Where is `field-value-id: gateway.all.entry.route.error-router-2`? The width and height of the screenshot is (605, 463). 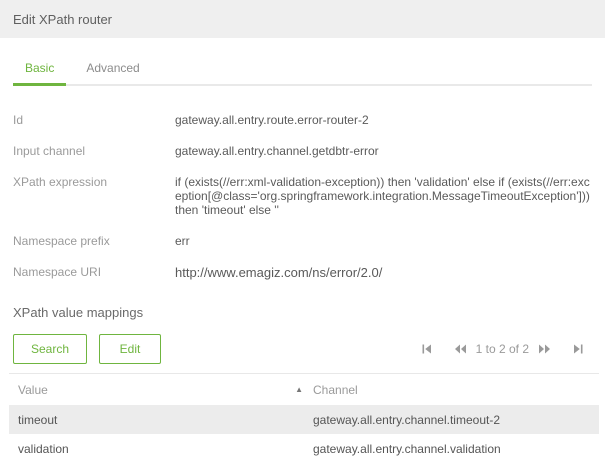 field-value-id: gateway.all.entry.route.error-router-2 is located at coordinates (272, 120).